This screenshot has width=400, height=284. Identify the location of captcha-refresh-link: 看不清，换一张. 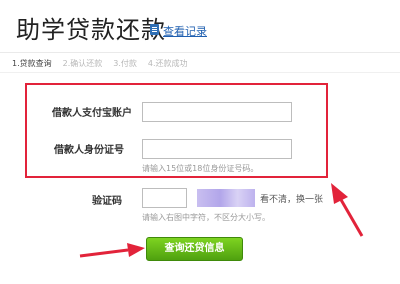
(291, 198).